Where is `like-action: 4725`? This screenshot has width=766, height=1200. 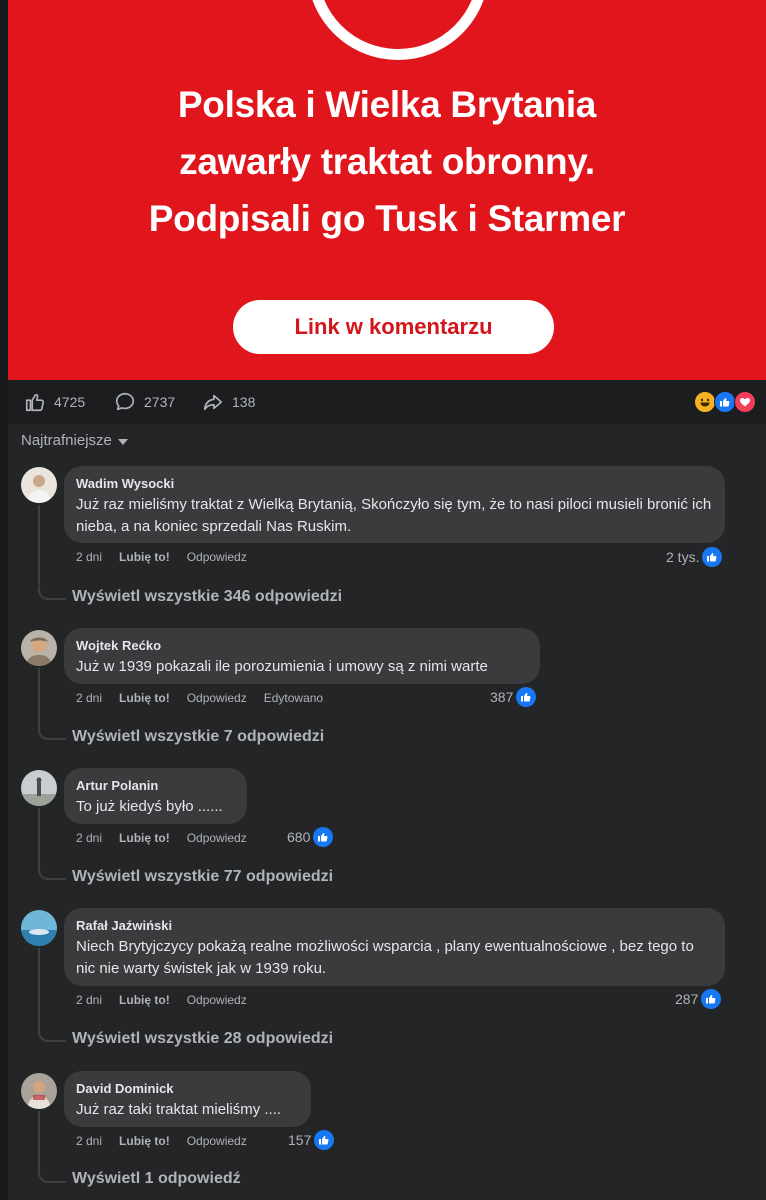 like-action: 4725 is located at coordinates (54, 402).